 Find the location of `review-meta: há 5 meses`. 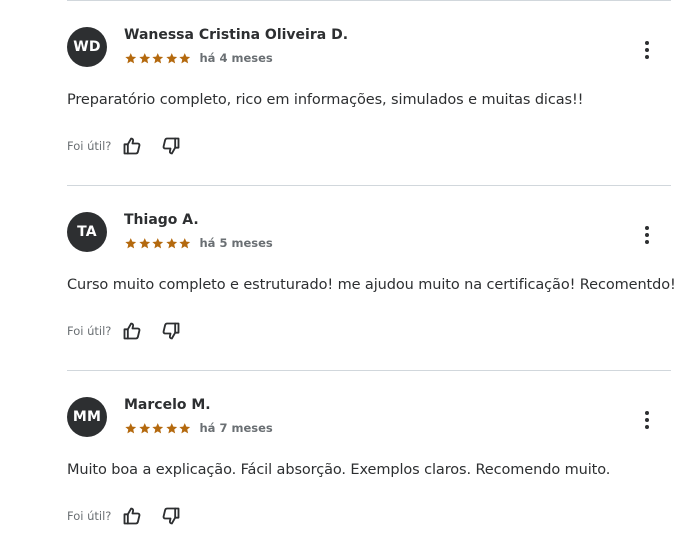

review-meta: há 5 meses is located at coordinates (198, 243).